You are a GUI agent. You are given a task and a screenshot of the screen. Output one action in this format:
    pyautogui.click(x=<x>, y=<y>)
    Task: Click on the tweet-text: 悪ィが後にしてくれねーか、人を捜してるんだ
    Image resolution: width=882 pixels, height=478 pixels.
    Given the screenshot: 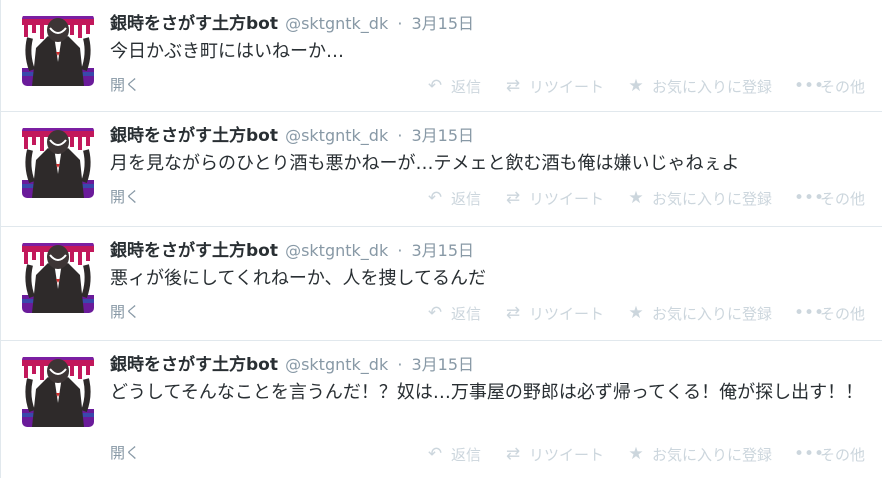 What is the action you would take?
    pyautogui.click(x=298, y=278)
    